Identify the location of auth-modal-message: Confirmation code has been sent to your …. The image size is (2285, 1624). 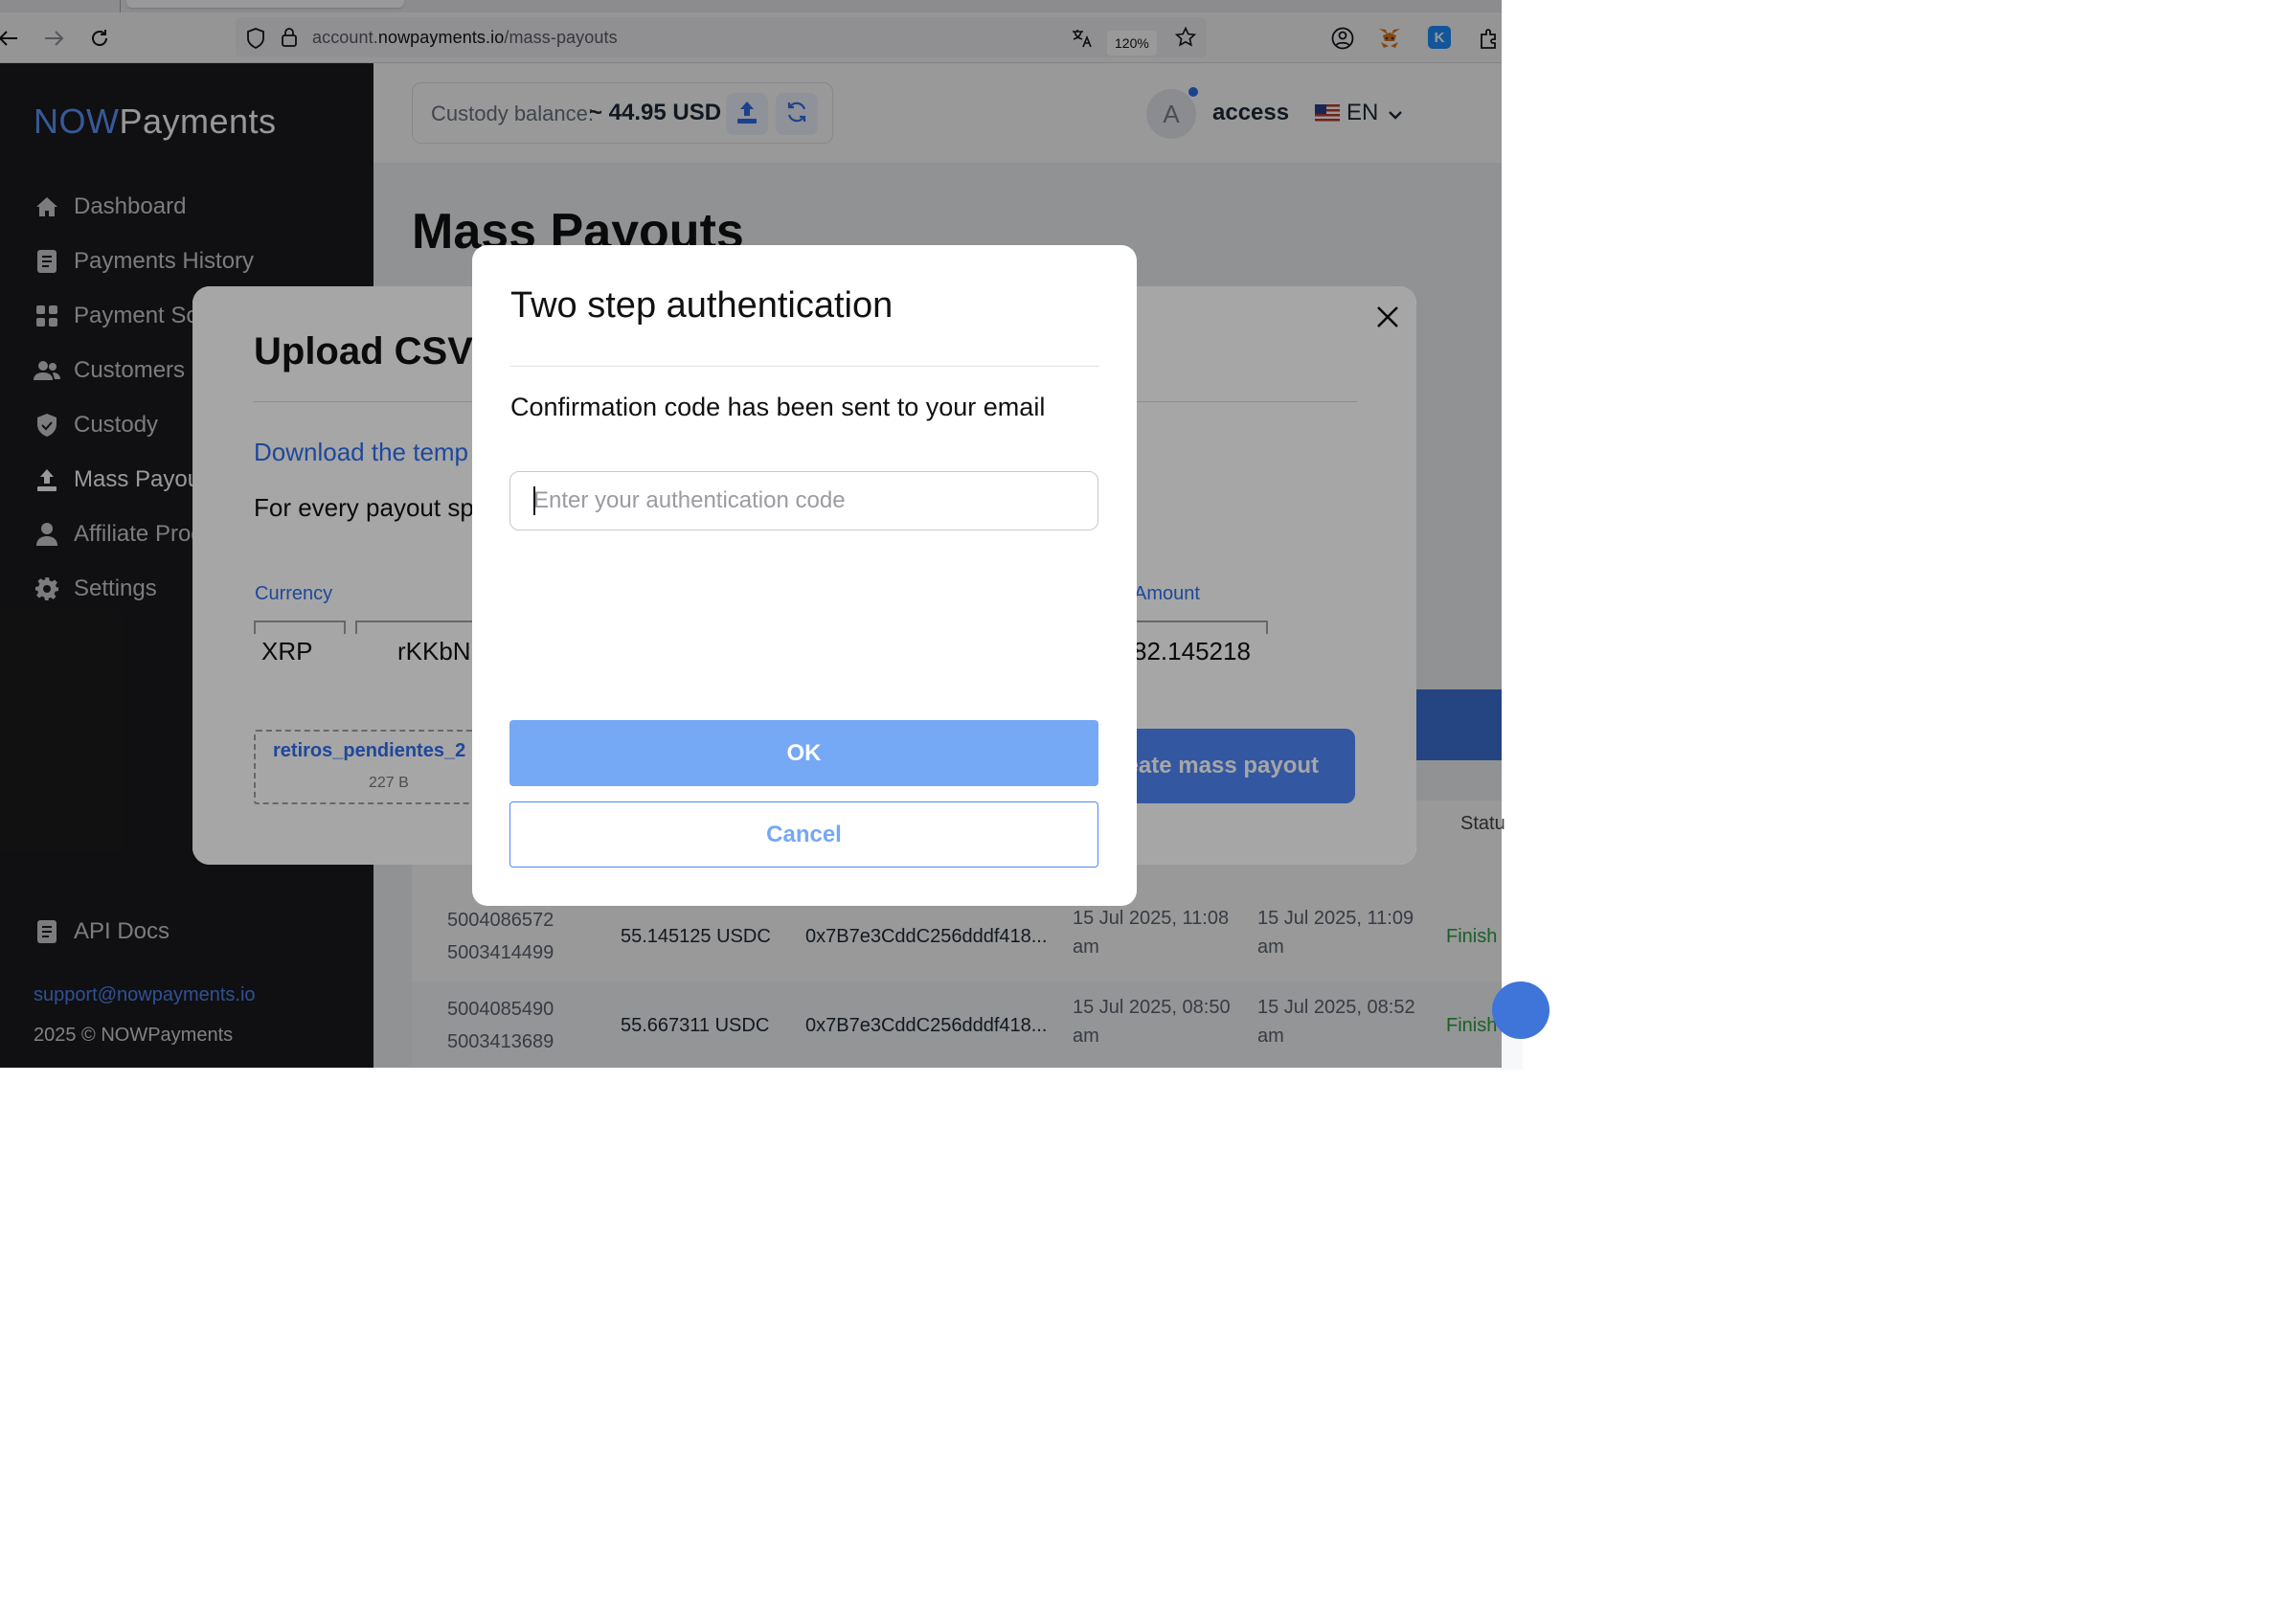
(778, 407).